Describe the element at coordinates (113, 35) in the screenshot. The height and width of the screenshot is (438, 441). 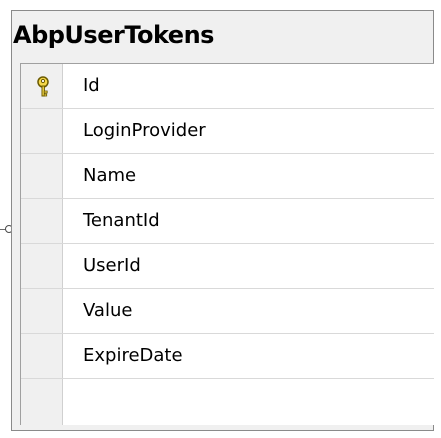
I see `table-title: AbpUserTokens` at that location.